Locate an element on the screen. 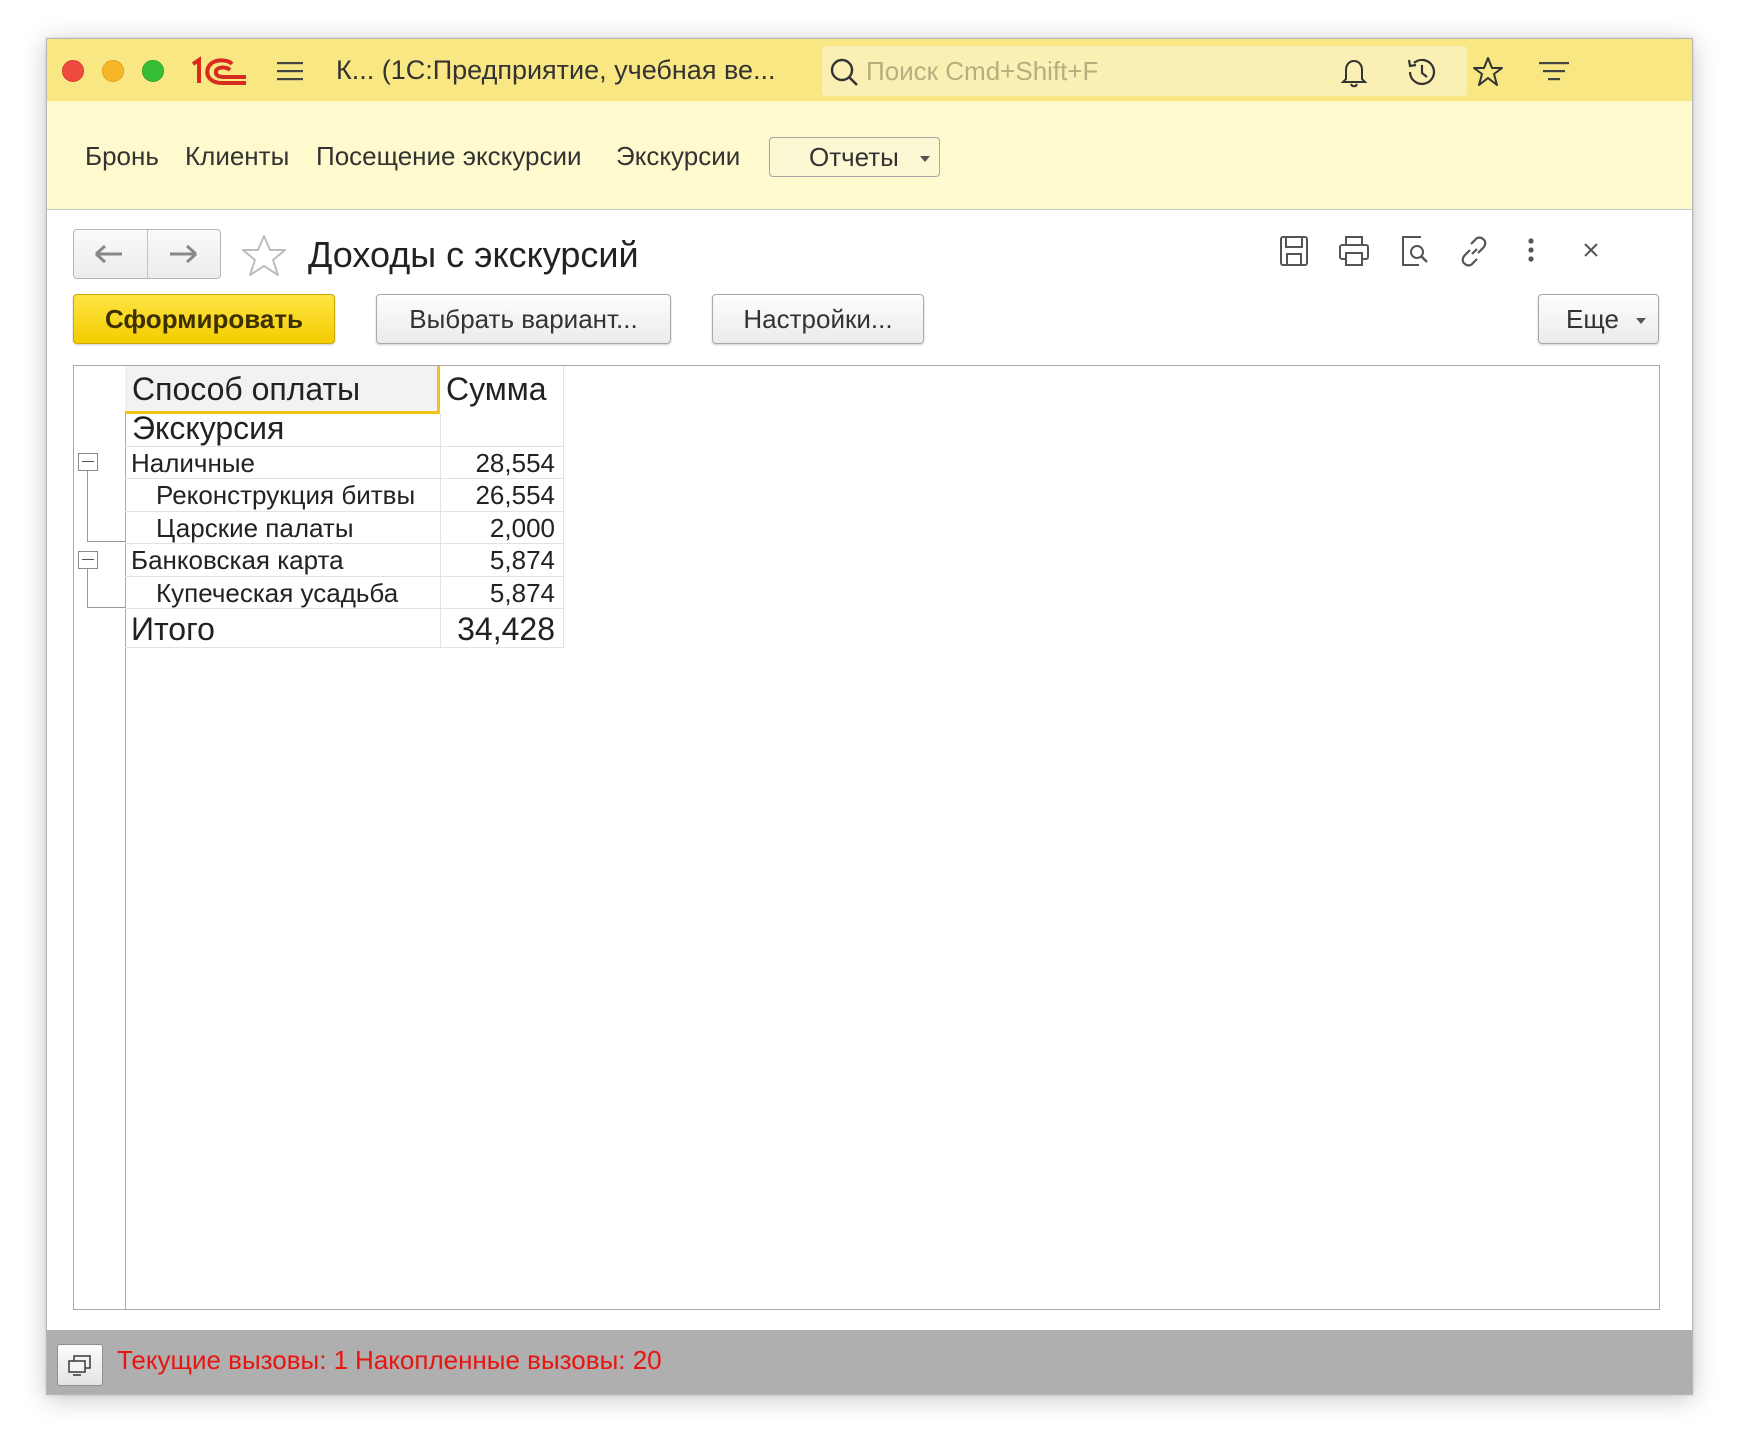 This screenshot has height=1450, width=1740. zoom-window-button is located at coordinates (153, 71).